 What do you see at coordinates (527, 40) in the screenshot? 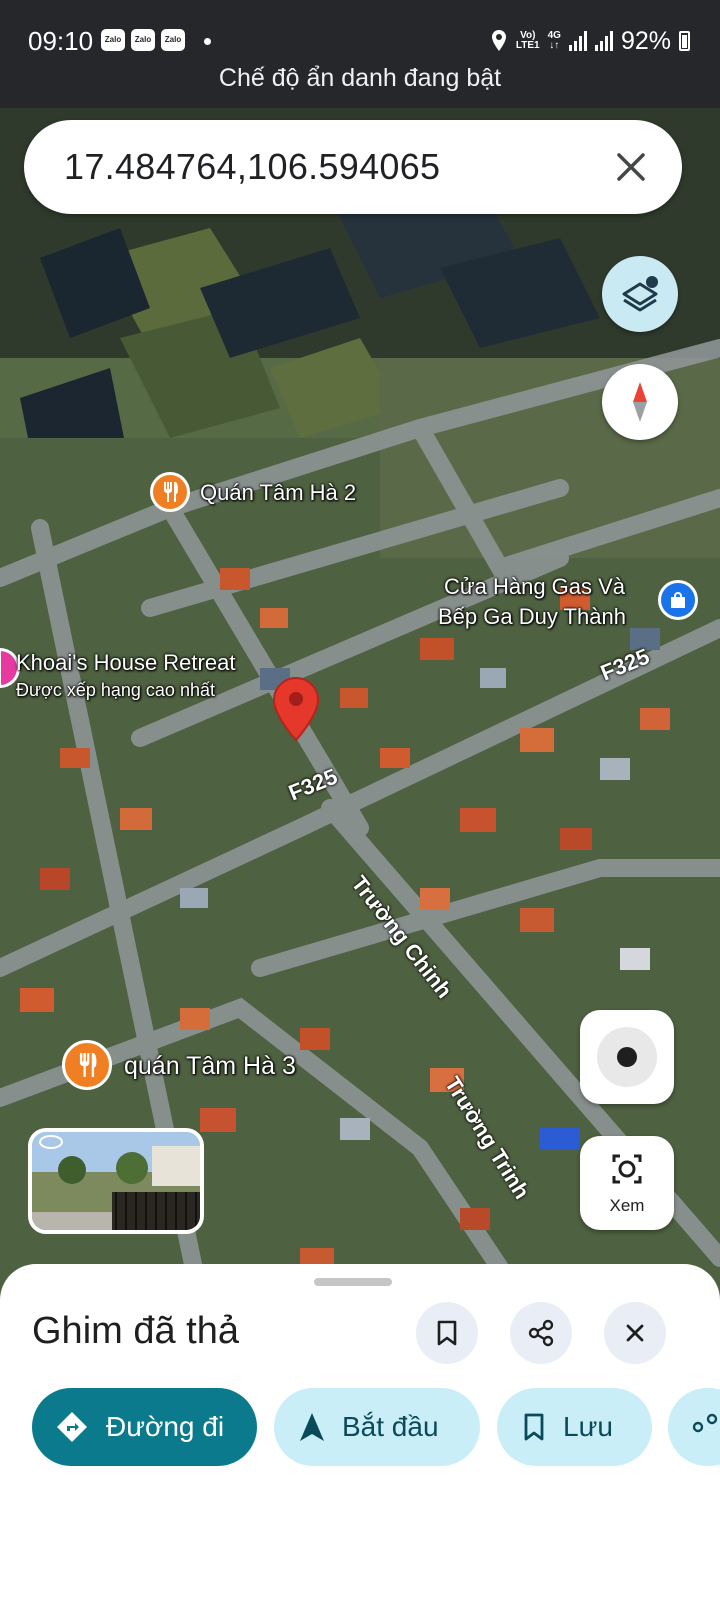
I see `volte-indicator: Vo) LTE1` at bounding box center [527, 40].